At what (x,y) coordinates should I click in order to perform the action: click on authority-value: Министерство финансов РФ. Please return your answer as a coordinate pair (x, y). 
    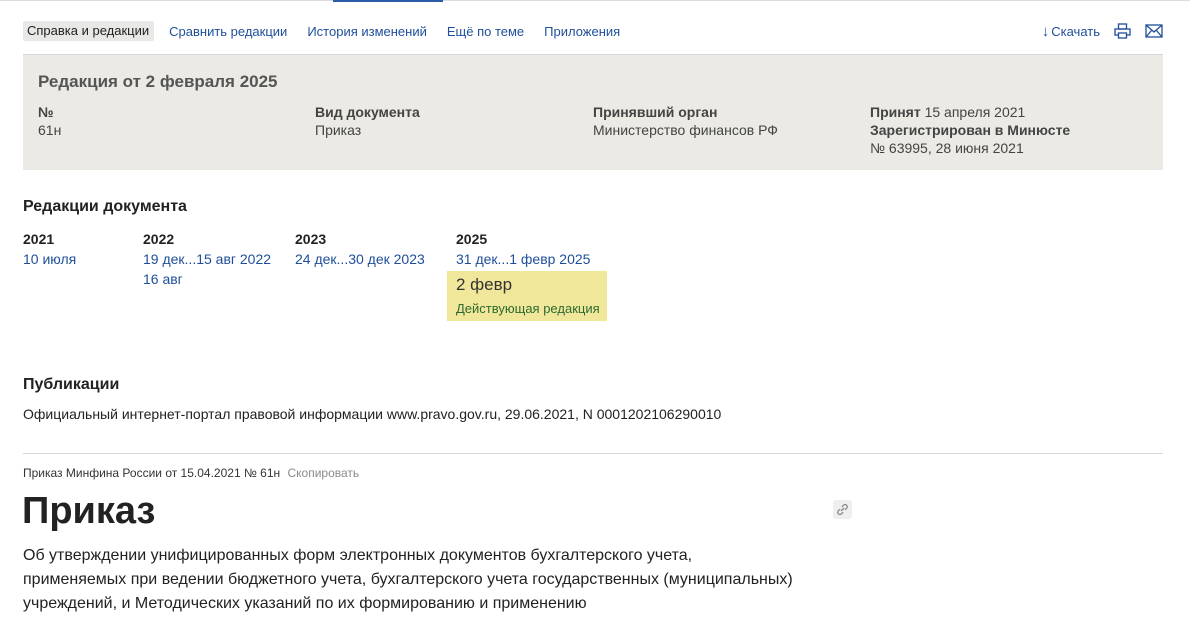
    Looking at the image, I should click on (685, 130).